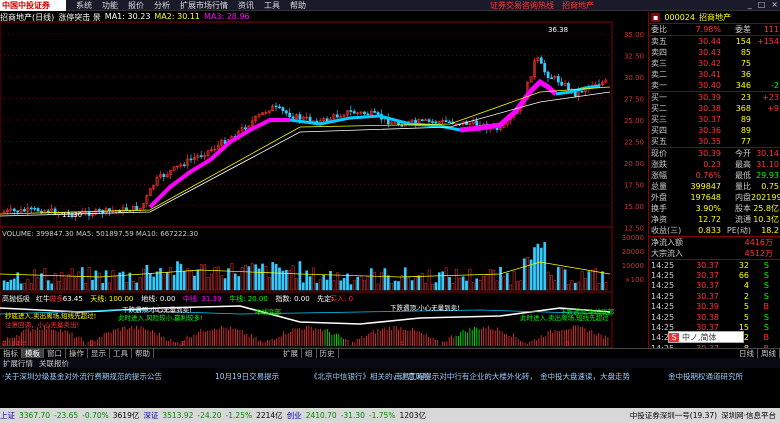 Image resolution: width=780 pixels, height=423 pixels. I want to click on diff-label: 委差, so click(743, 29).